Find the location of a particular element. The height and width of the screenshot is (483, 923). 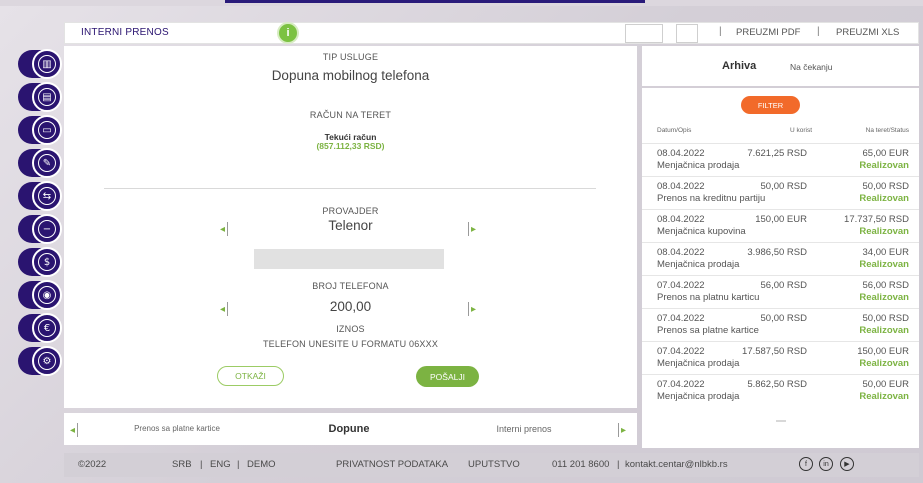

sidebar-item-loans: − is located at coordinates (40, 229).